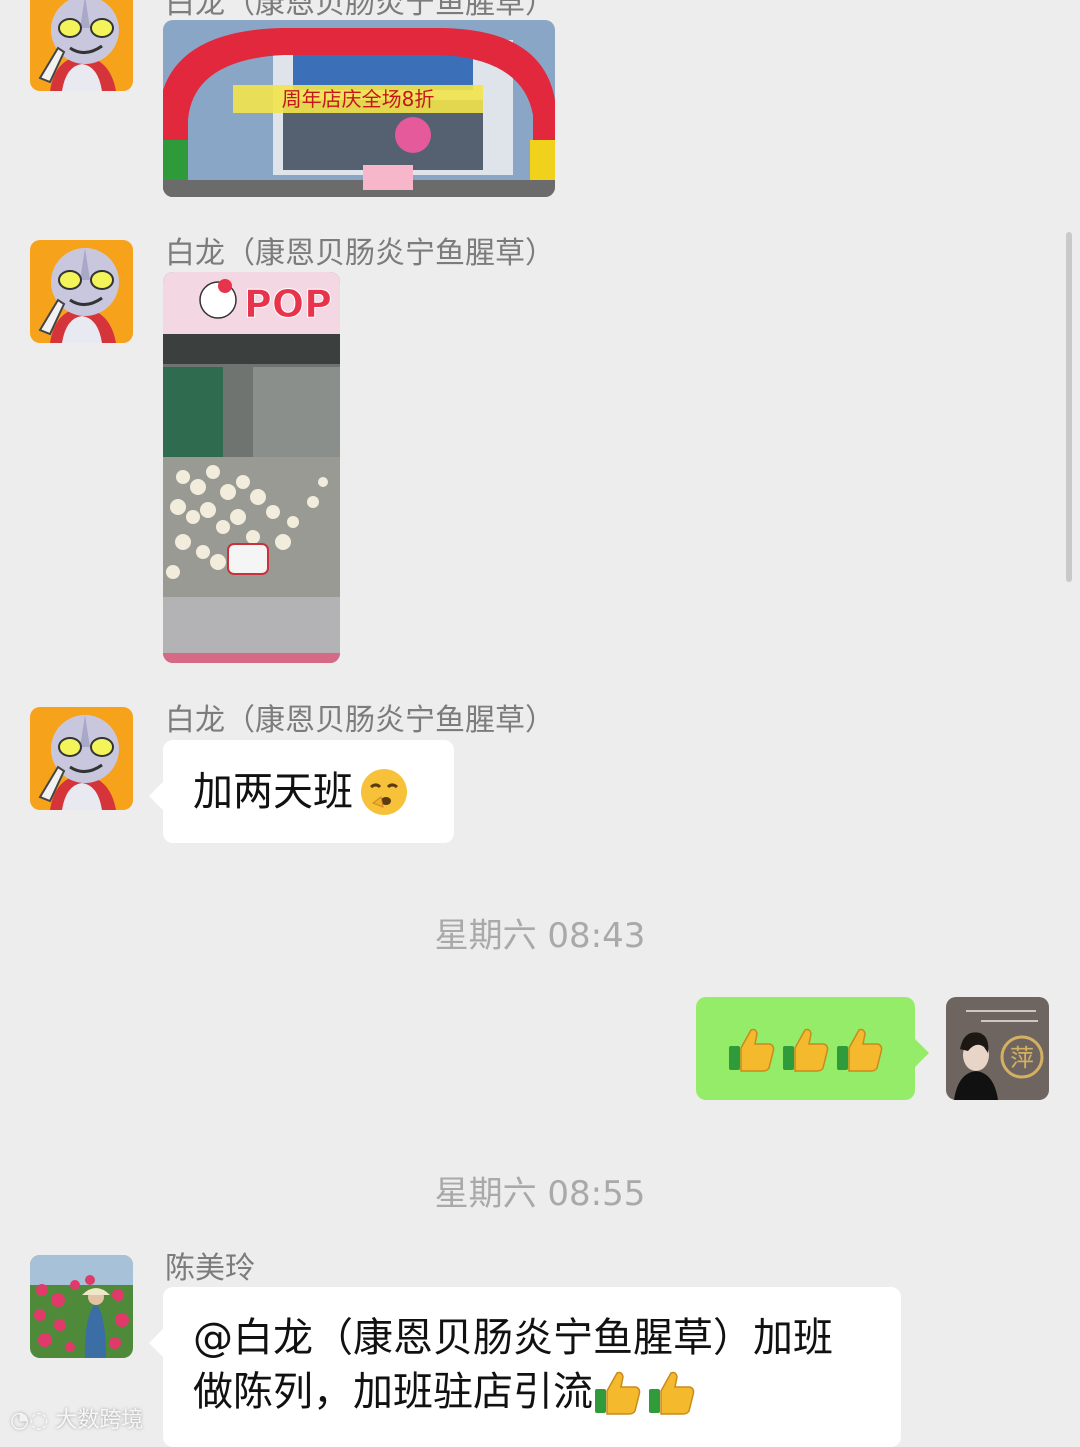  Describe the element at coordinates (1069, 407) in the screenshot. I see `scrollbar` at that location.